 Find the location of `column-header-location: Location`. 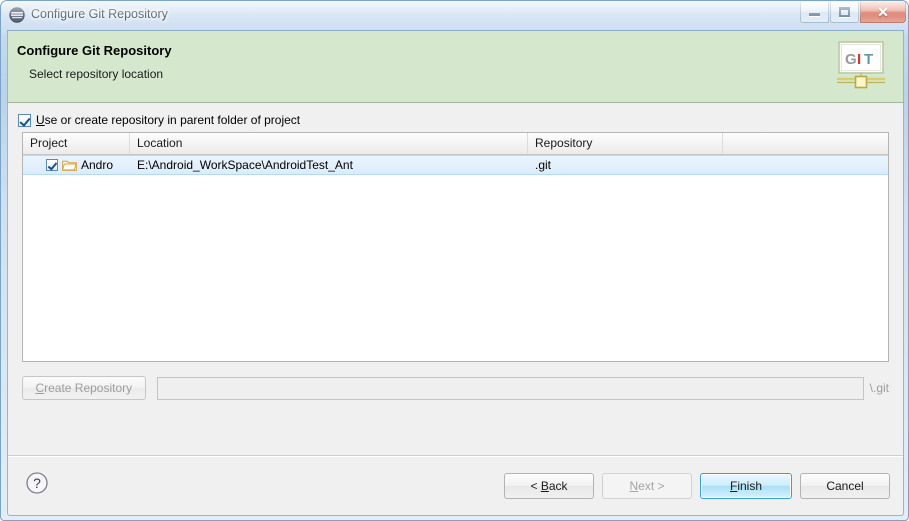

column-header-location: Location is located at coordinates (329, 143).